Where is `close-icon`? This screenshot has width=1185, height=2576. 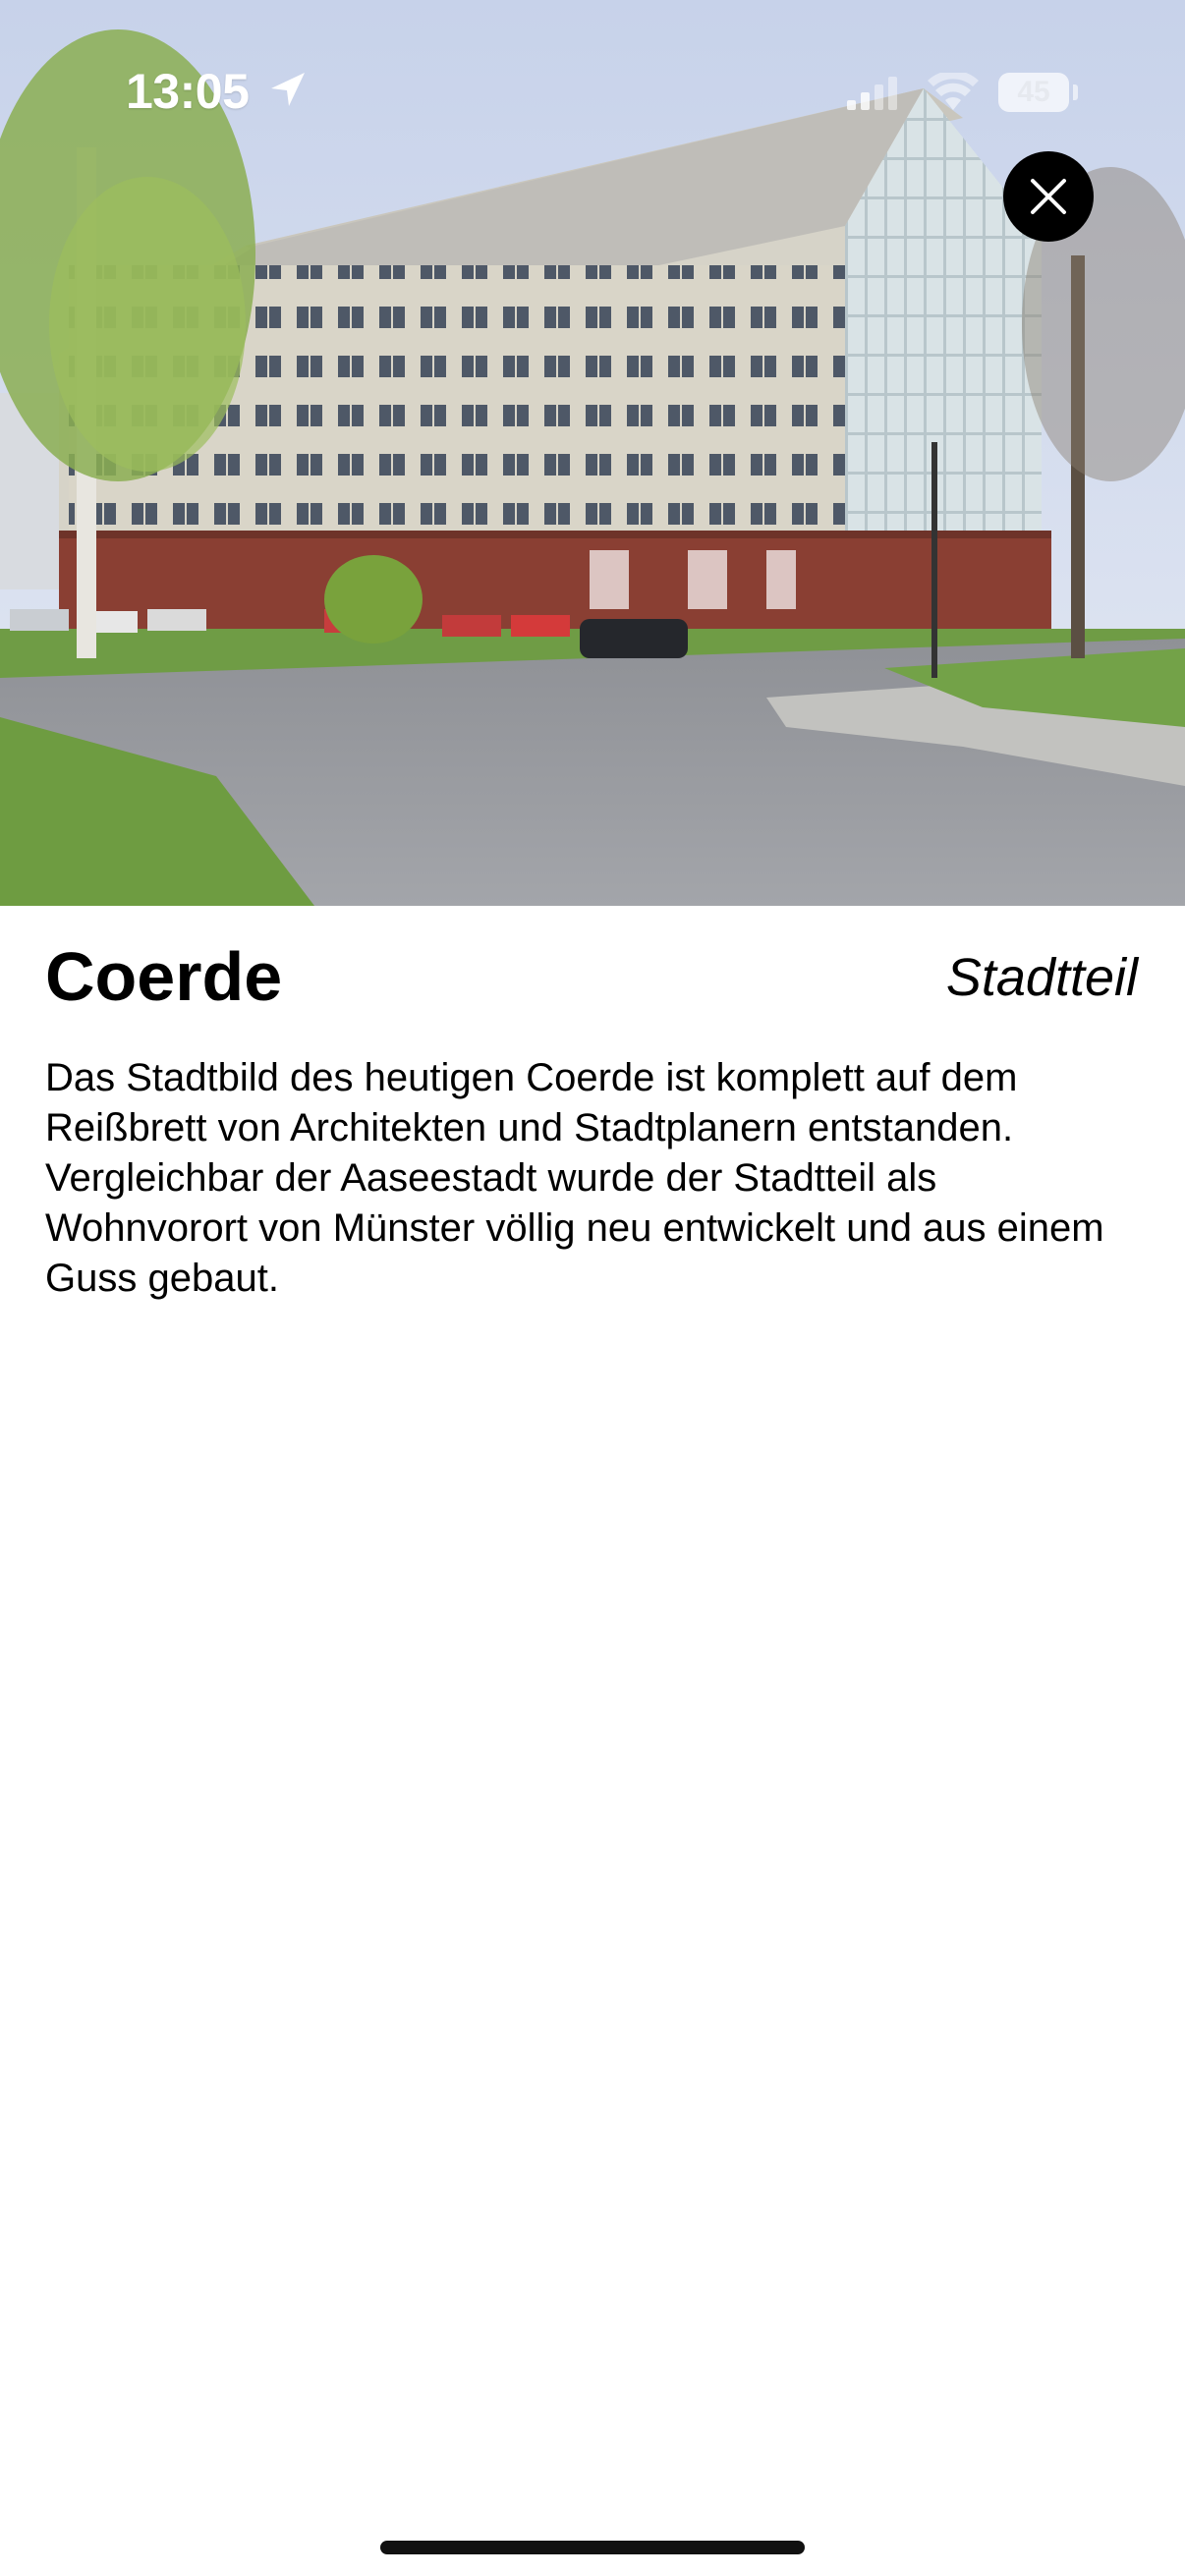 close-icon is located at coordinates (1049, 196).